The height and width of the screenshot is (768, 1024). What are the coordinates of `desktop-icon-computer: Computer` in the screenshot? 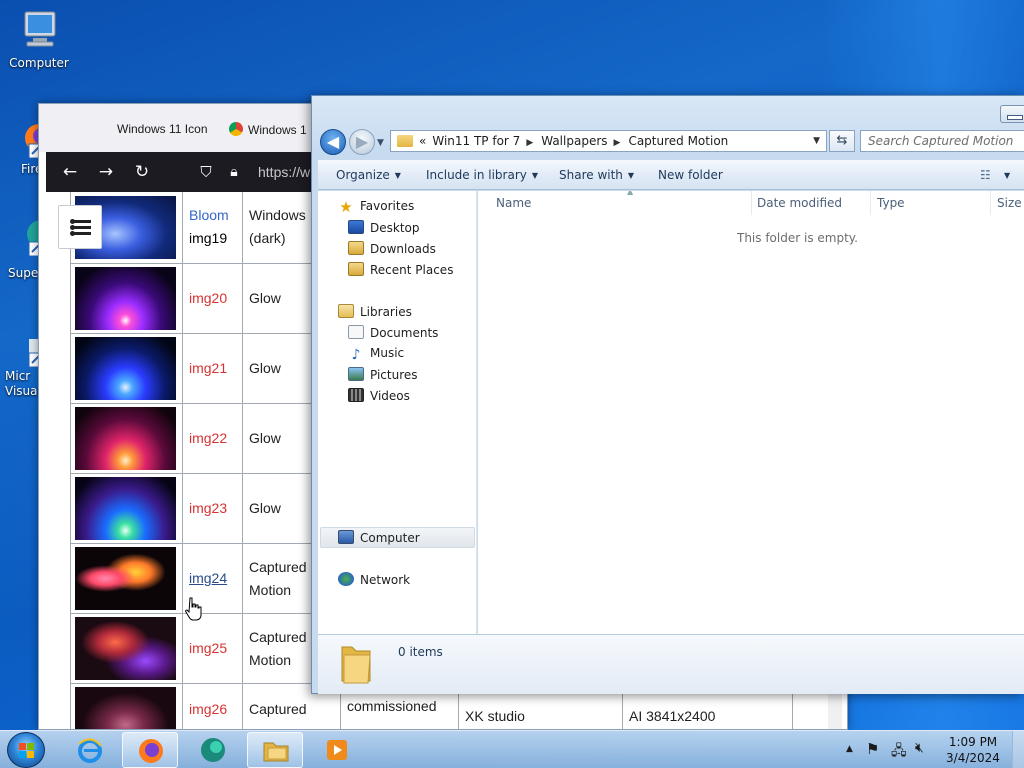 It's located at (39, 39).